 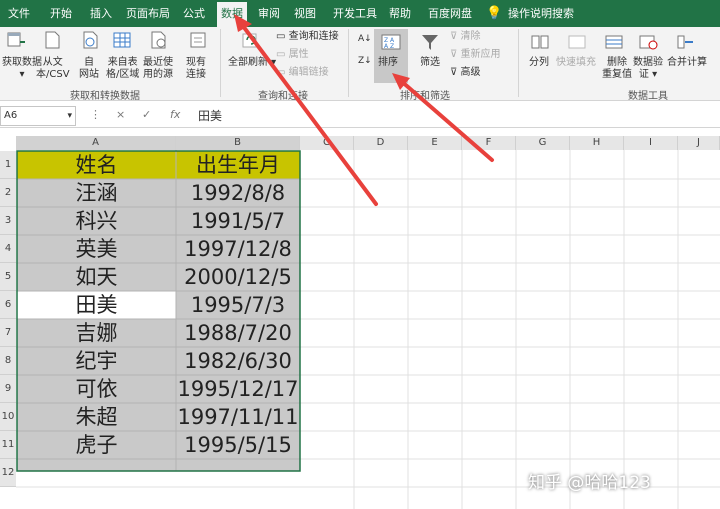 What do you see at coordinates (446, 120) in the screenshot?
I see `arrow-to-sort` at bounding box center [446, 120].